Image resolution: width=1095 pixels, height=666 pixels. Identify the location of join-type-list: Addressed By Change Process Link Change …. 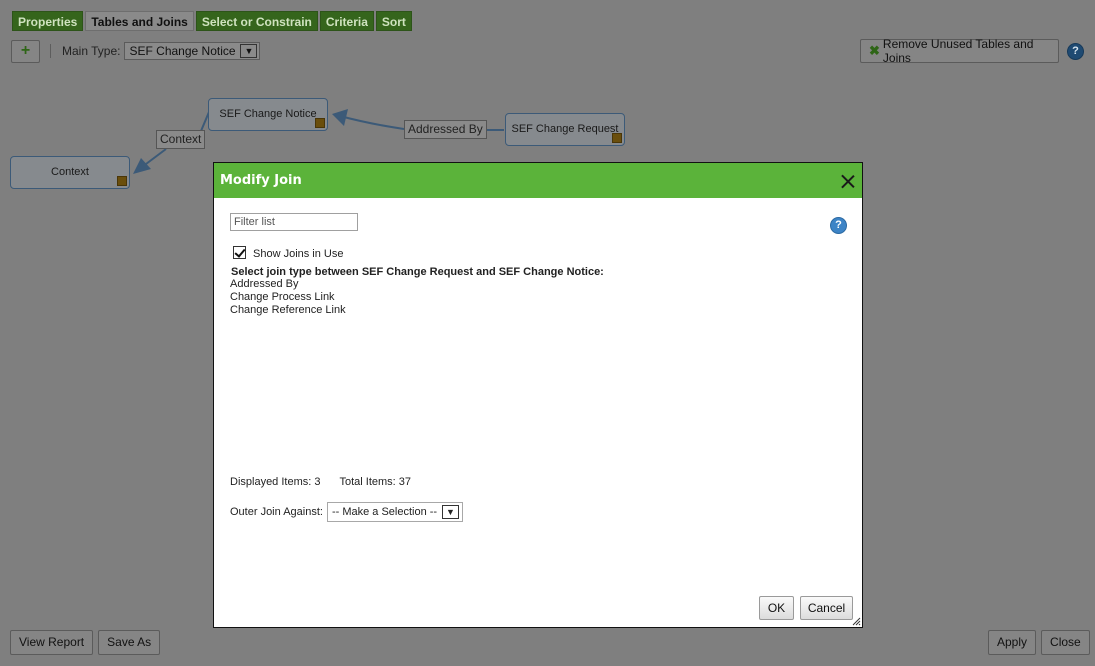
(288, 297).